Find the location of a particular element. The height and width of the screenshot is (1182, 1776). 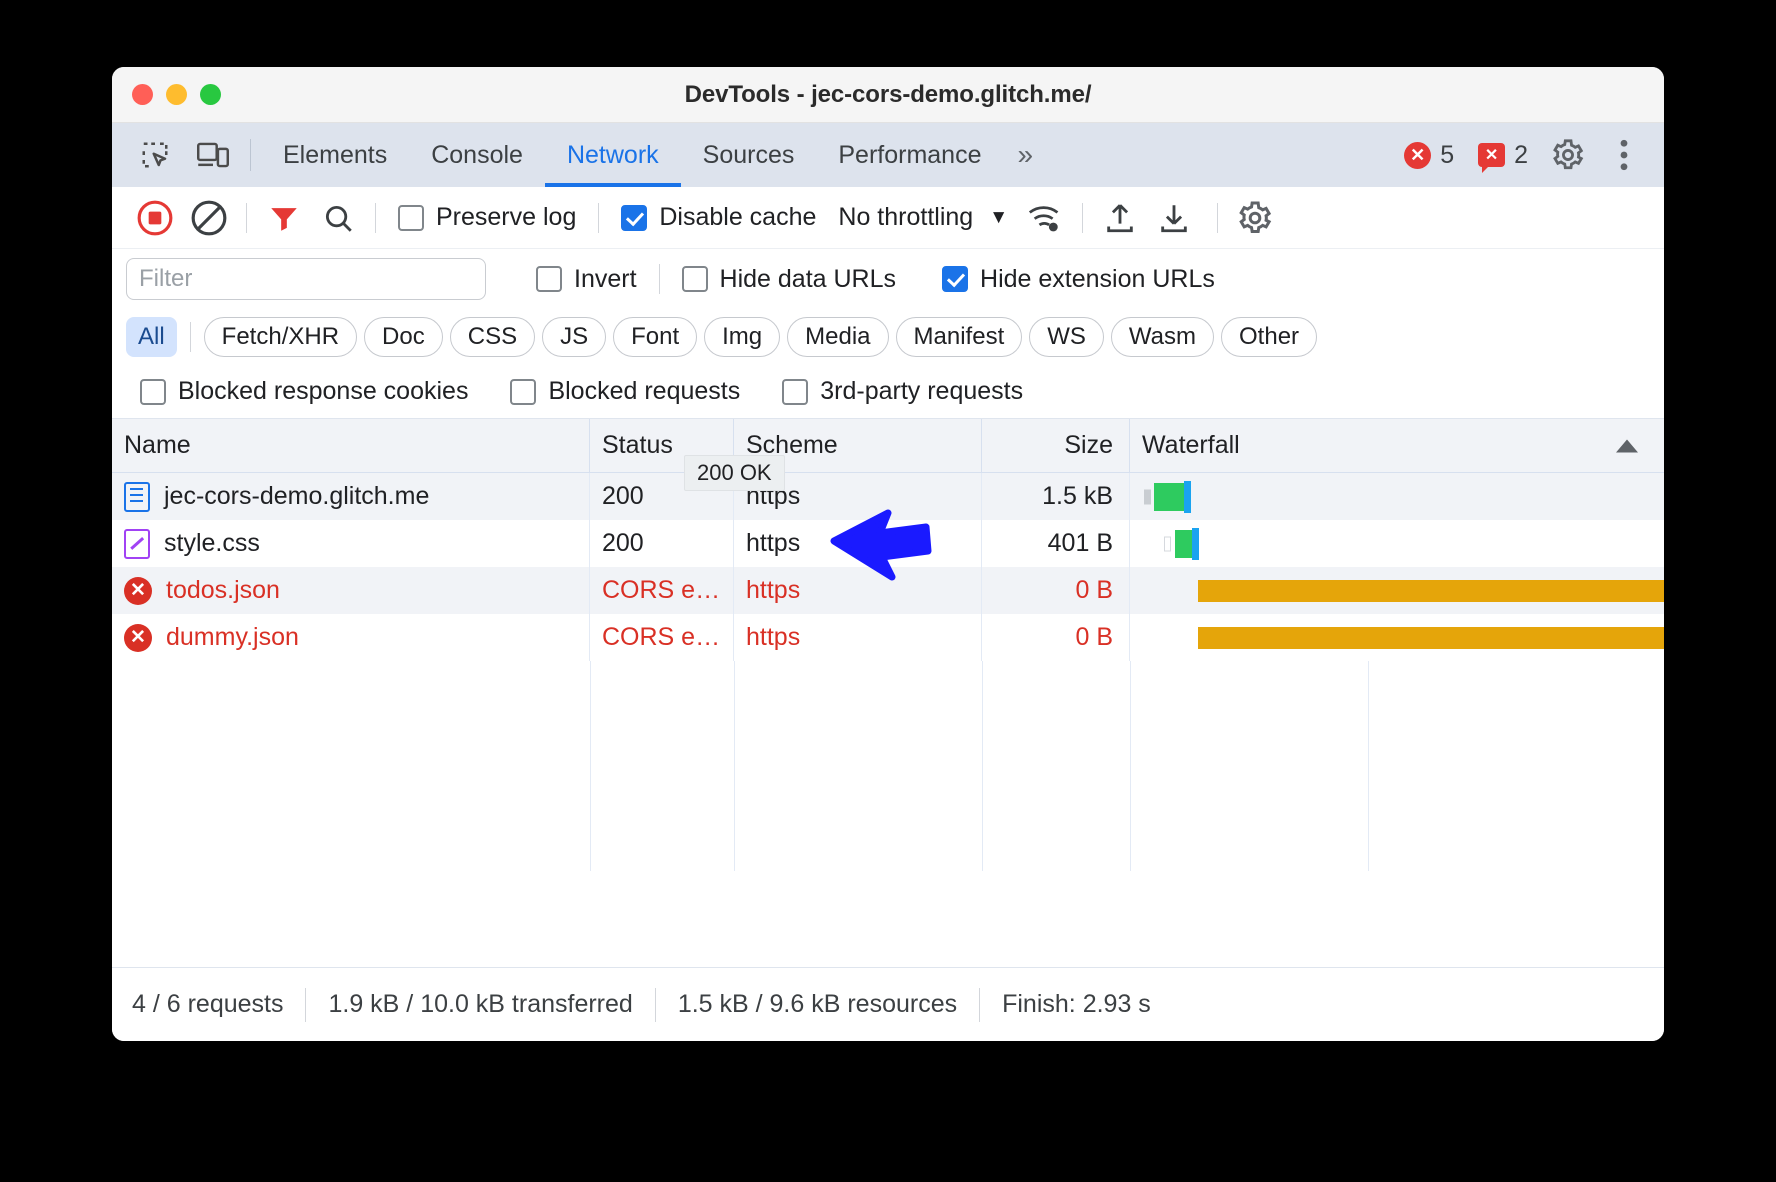

column-header-size: Size is located at coordinates (1056, 445).